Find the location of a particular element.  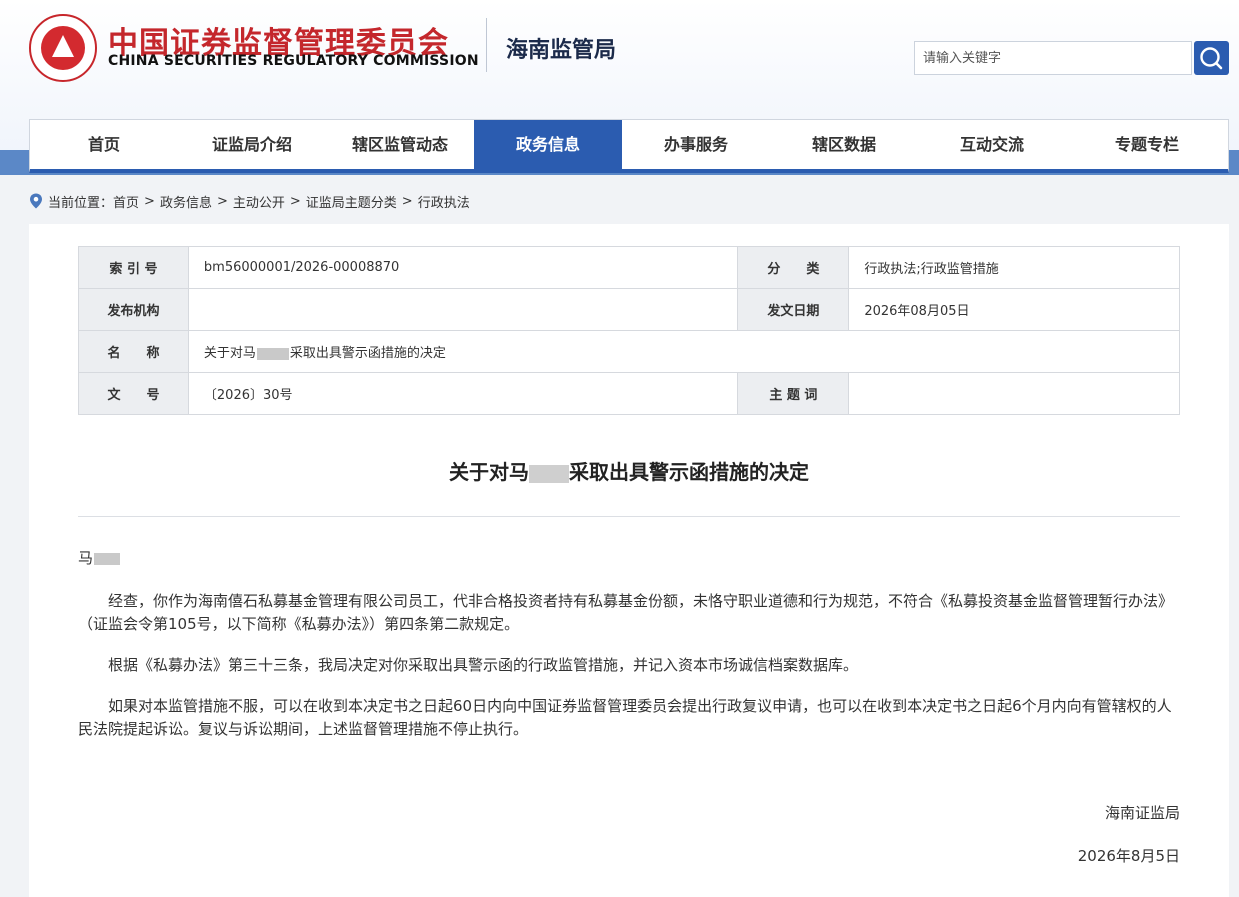

breadcrumb-home: 首页 is located at coordinates (126, 201).